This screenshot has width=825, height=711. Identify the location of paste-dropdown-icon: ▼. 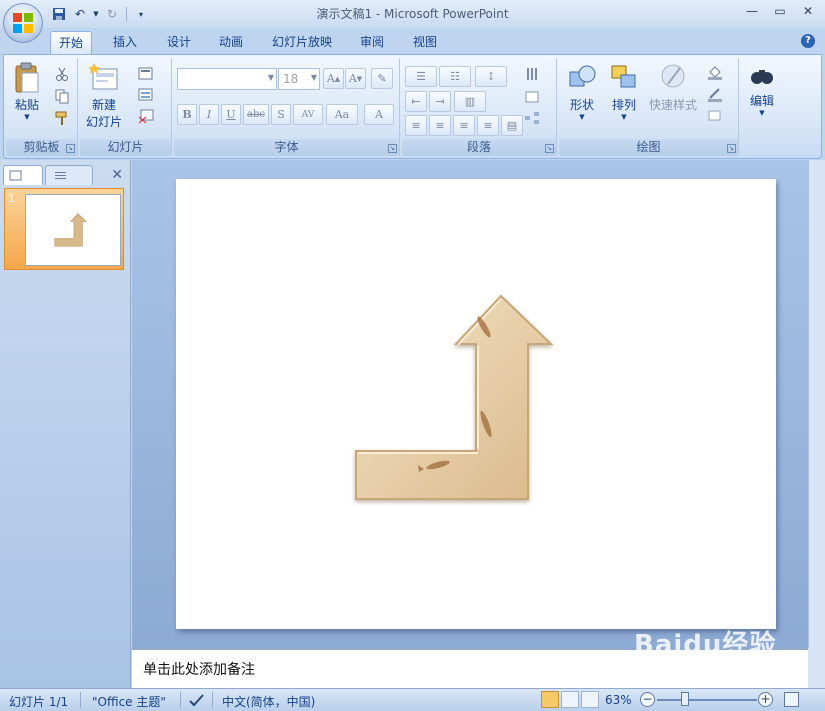
(27, 117).